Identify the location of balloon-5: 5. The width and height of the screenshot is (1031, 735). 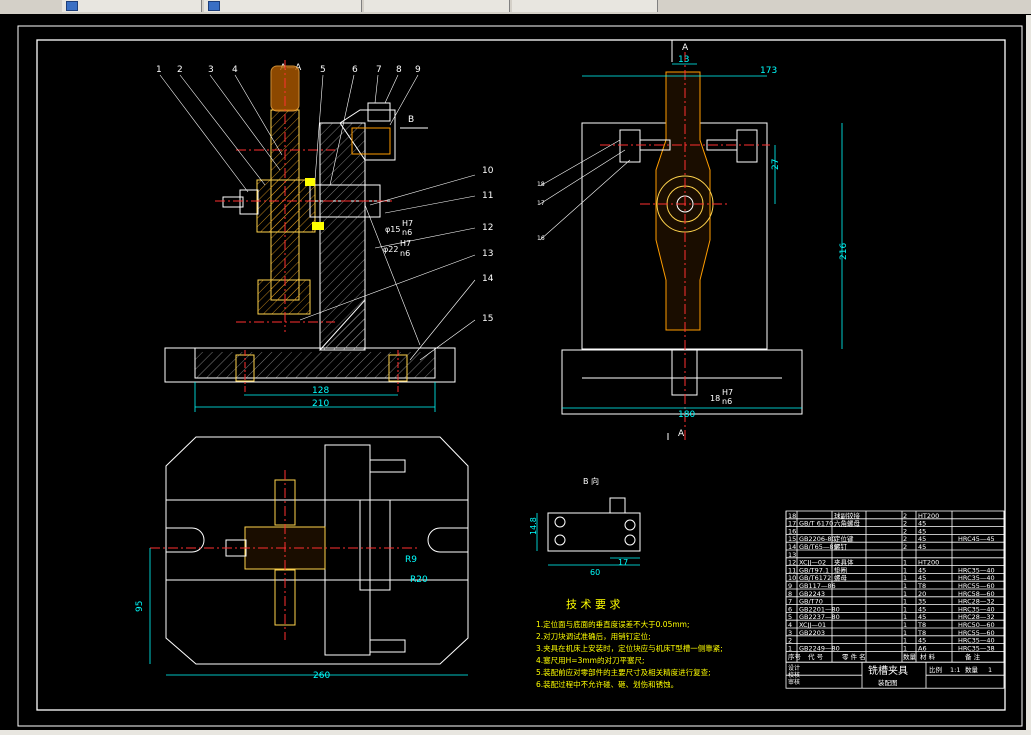
(323, 70).